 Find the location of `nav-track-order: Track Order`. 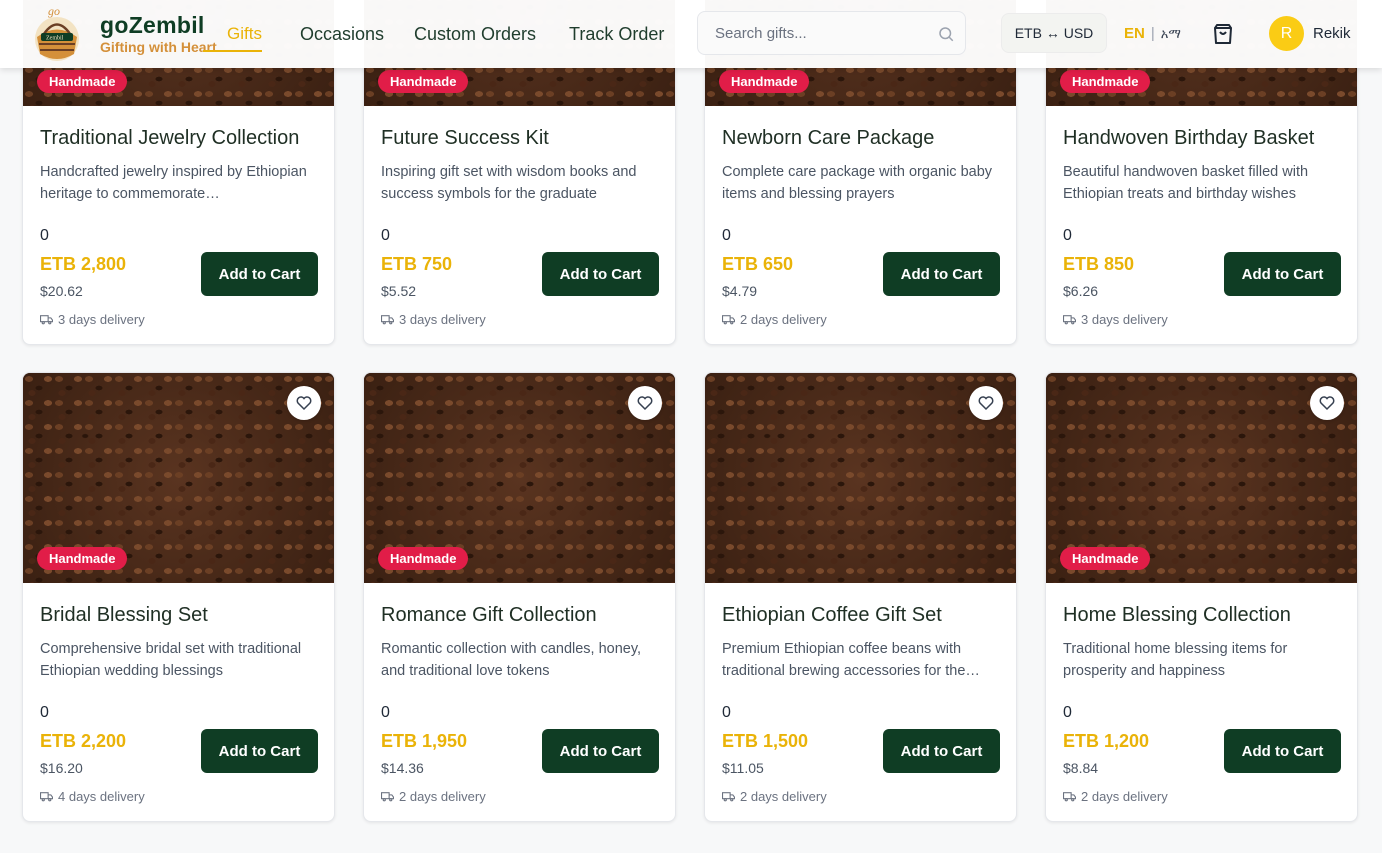

nav-track-order: Track Order is located at coordinates (616, 34).